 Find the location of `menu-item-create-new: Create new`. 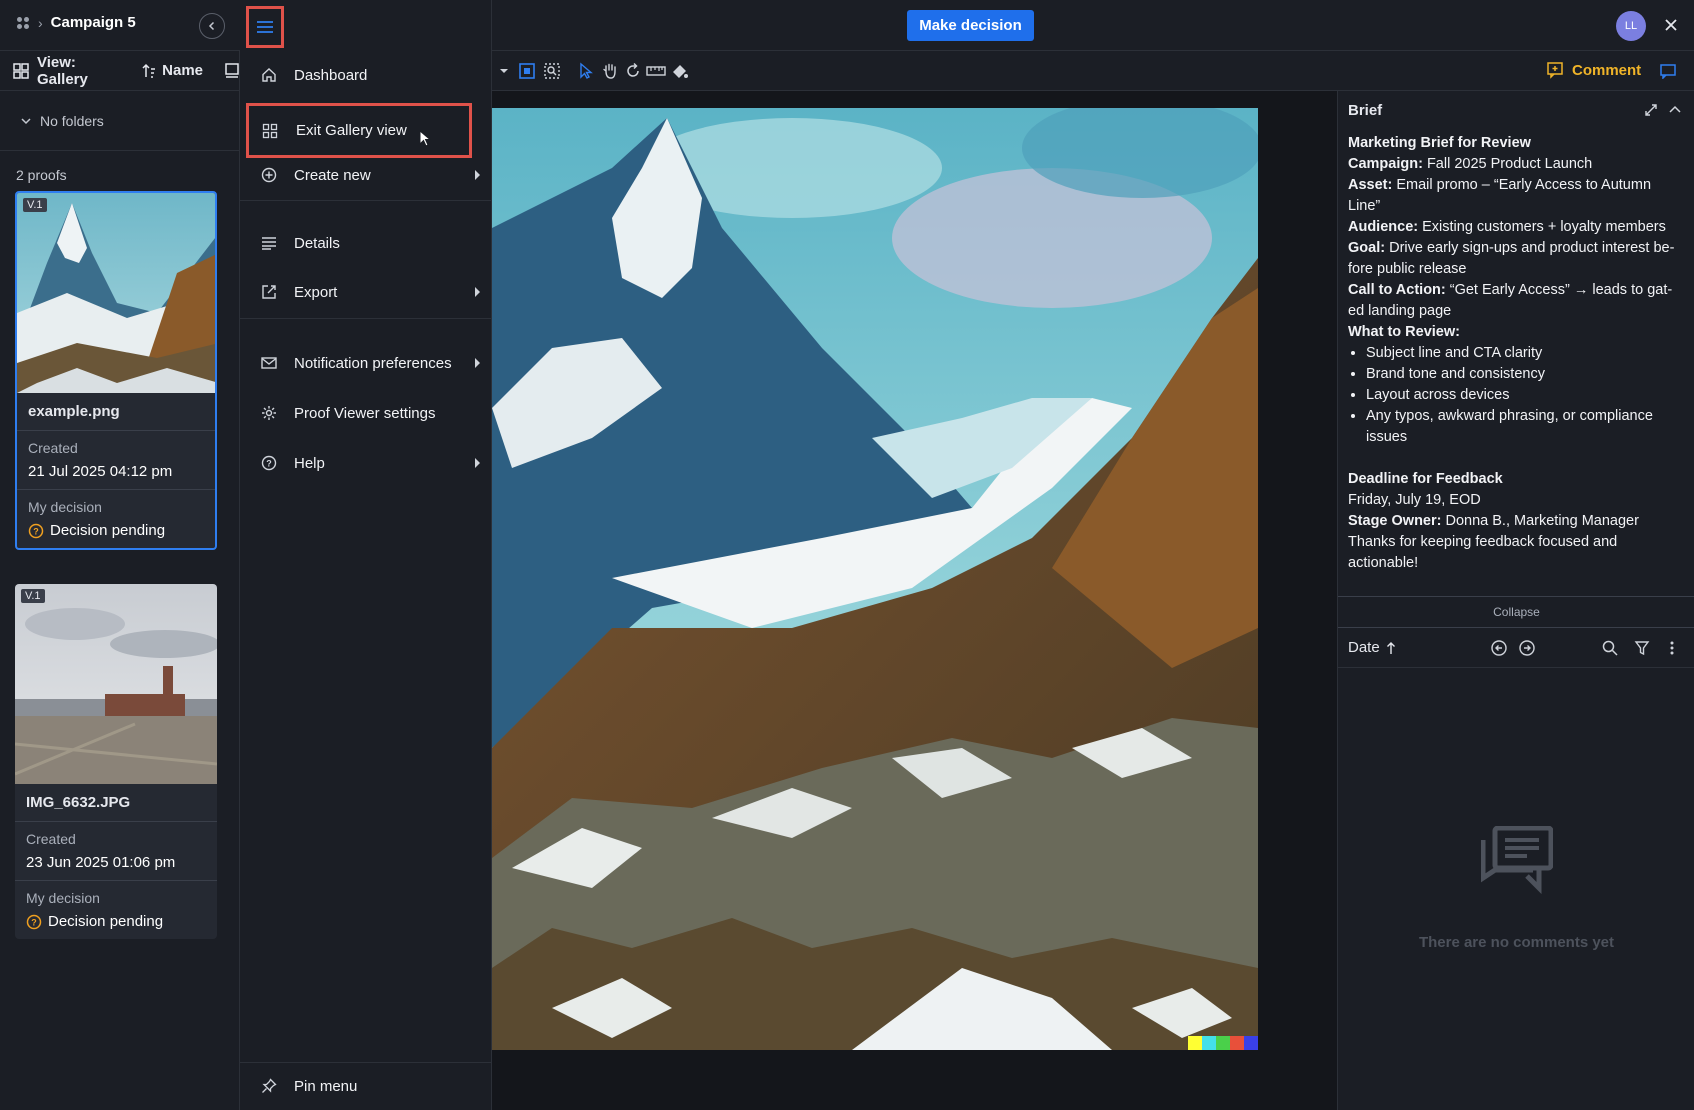

menu-item-create-new: Create new is located at coordinates (366, 175).